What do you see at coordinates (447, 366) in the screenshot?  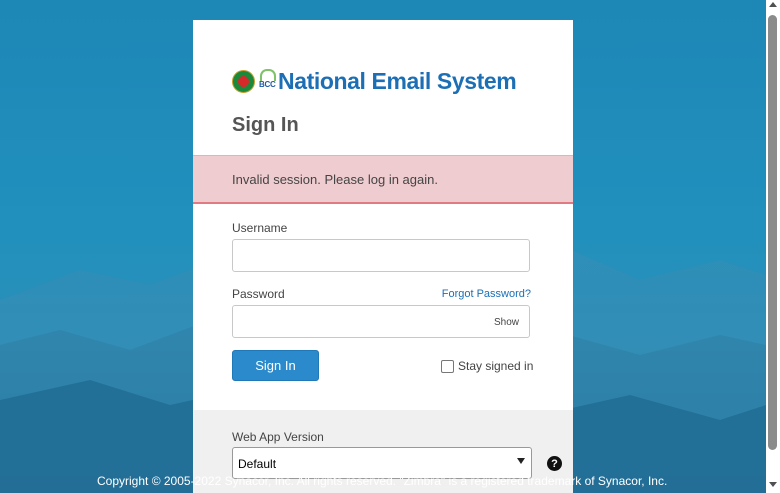 I see `stay-signed-in-checkbox` at bounding box center [447, 366].